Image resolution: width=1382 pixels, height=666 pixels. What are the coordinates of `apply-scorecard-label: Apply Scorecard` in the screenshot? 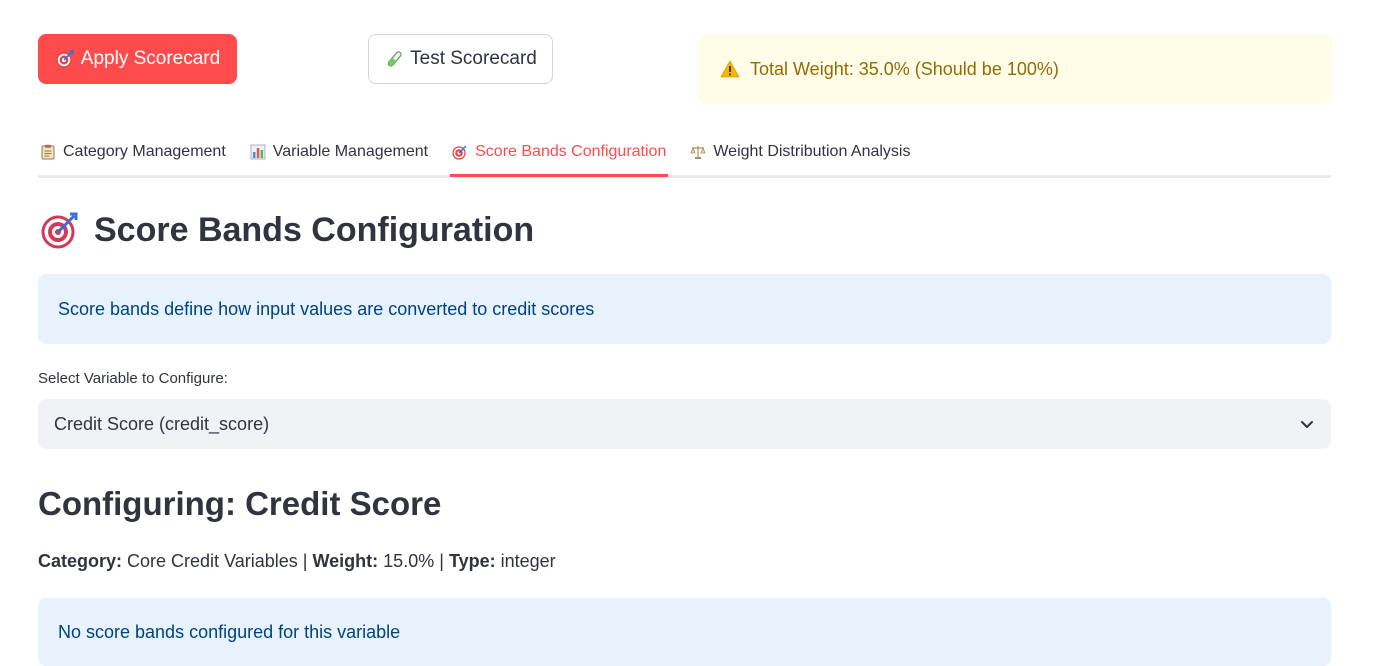 It's located at (150, 58).